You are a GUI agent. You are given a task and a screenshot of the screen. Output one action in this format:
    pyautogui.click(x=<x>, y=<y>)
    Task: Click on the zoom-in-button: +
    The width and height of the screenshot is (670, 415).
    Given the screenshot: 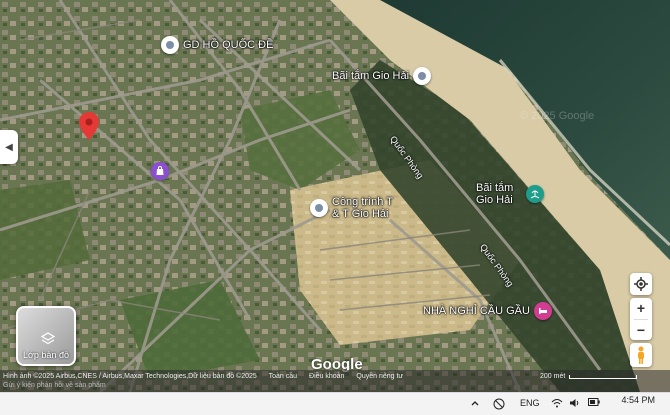 What is the action you would take?
    pyautogui.click(x=641, y=308)
    